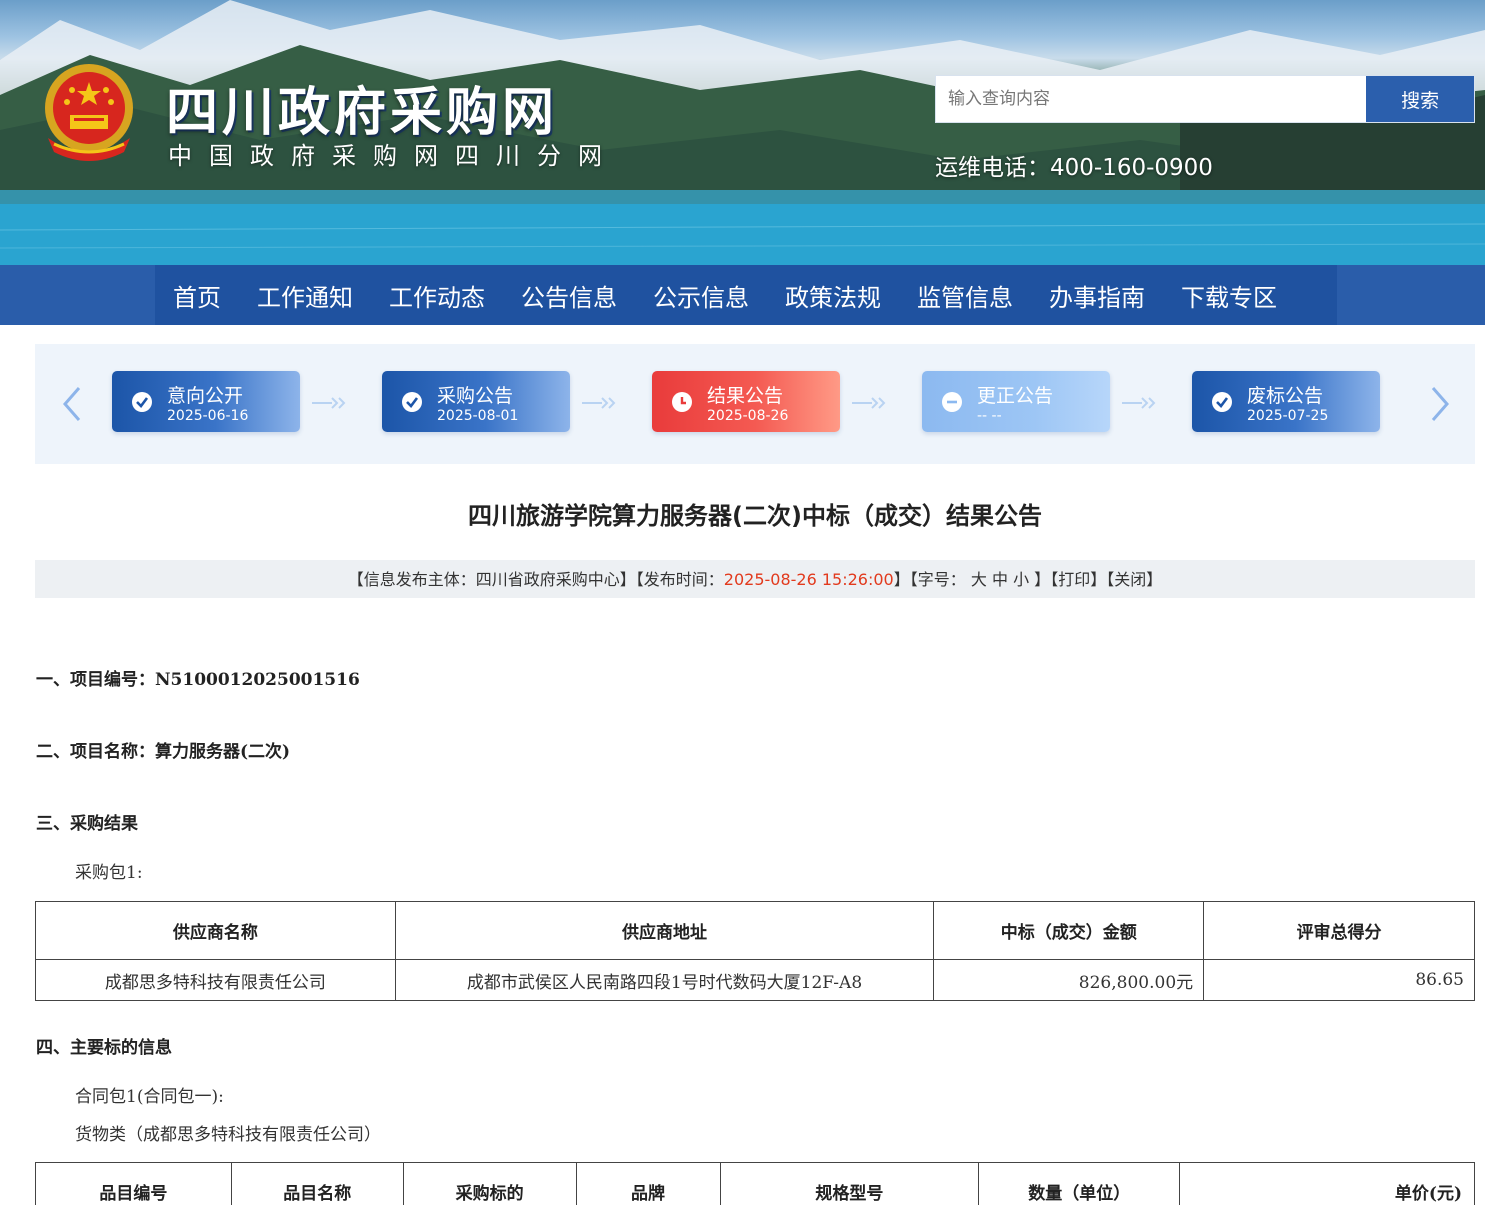  What do you see at coordinates (305, 295) in the screenshot?
I see `nav-item-work-notice: 工作通知` at bounding box center [305, 295].